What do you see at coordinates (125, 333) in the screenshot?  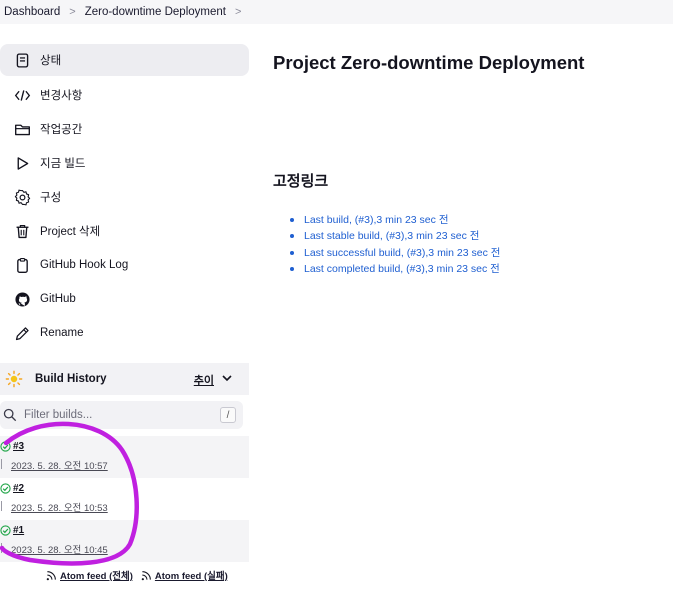 I see `sidebar-item-rename: Rename` at bounding box center [125, 333].